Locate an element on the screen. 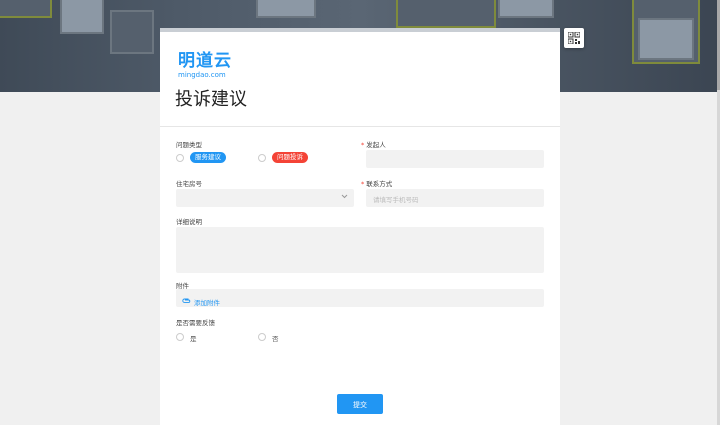 This screenshot has width=720, height=425. form-title: 投诉建议 is located at coordinates (211, 99).